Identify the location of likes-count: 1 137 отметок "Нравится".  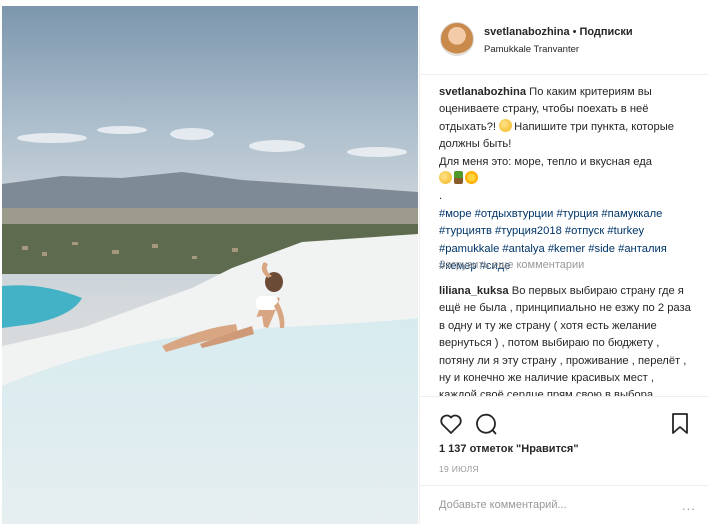
(509, 449).